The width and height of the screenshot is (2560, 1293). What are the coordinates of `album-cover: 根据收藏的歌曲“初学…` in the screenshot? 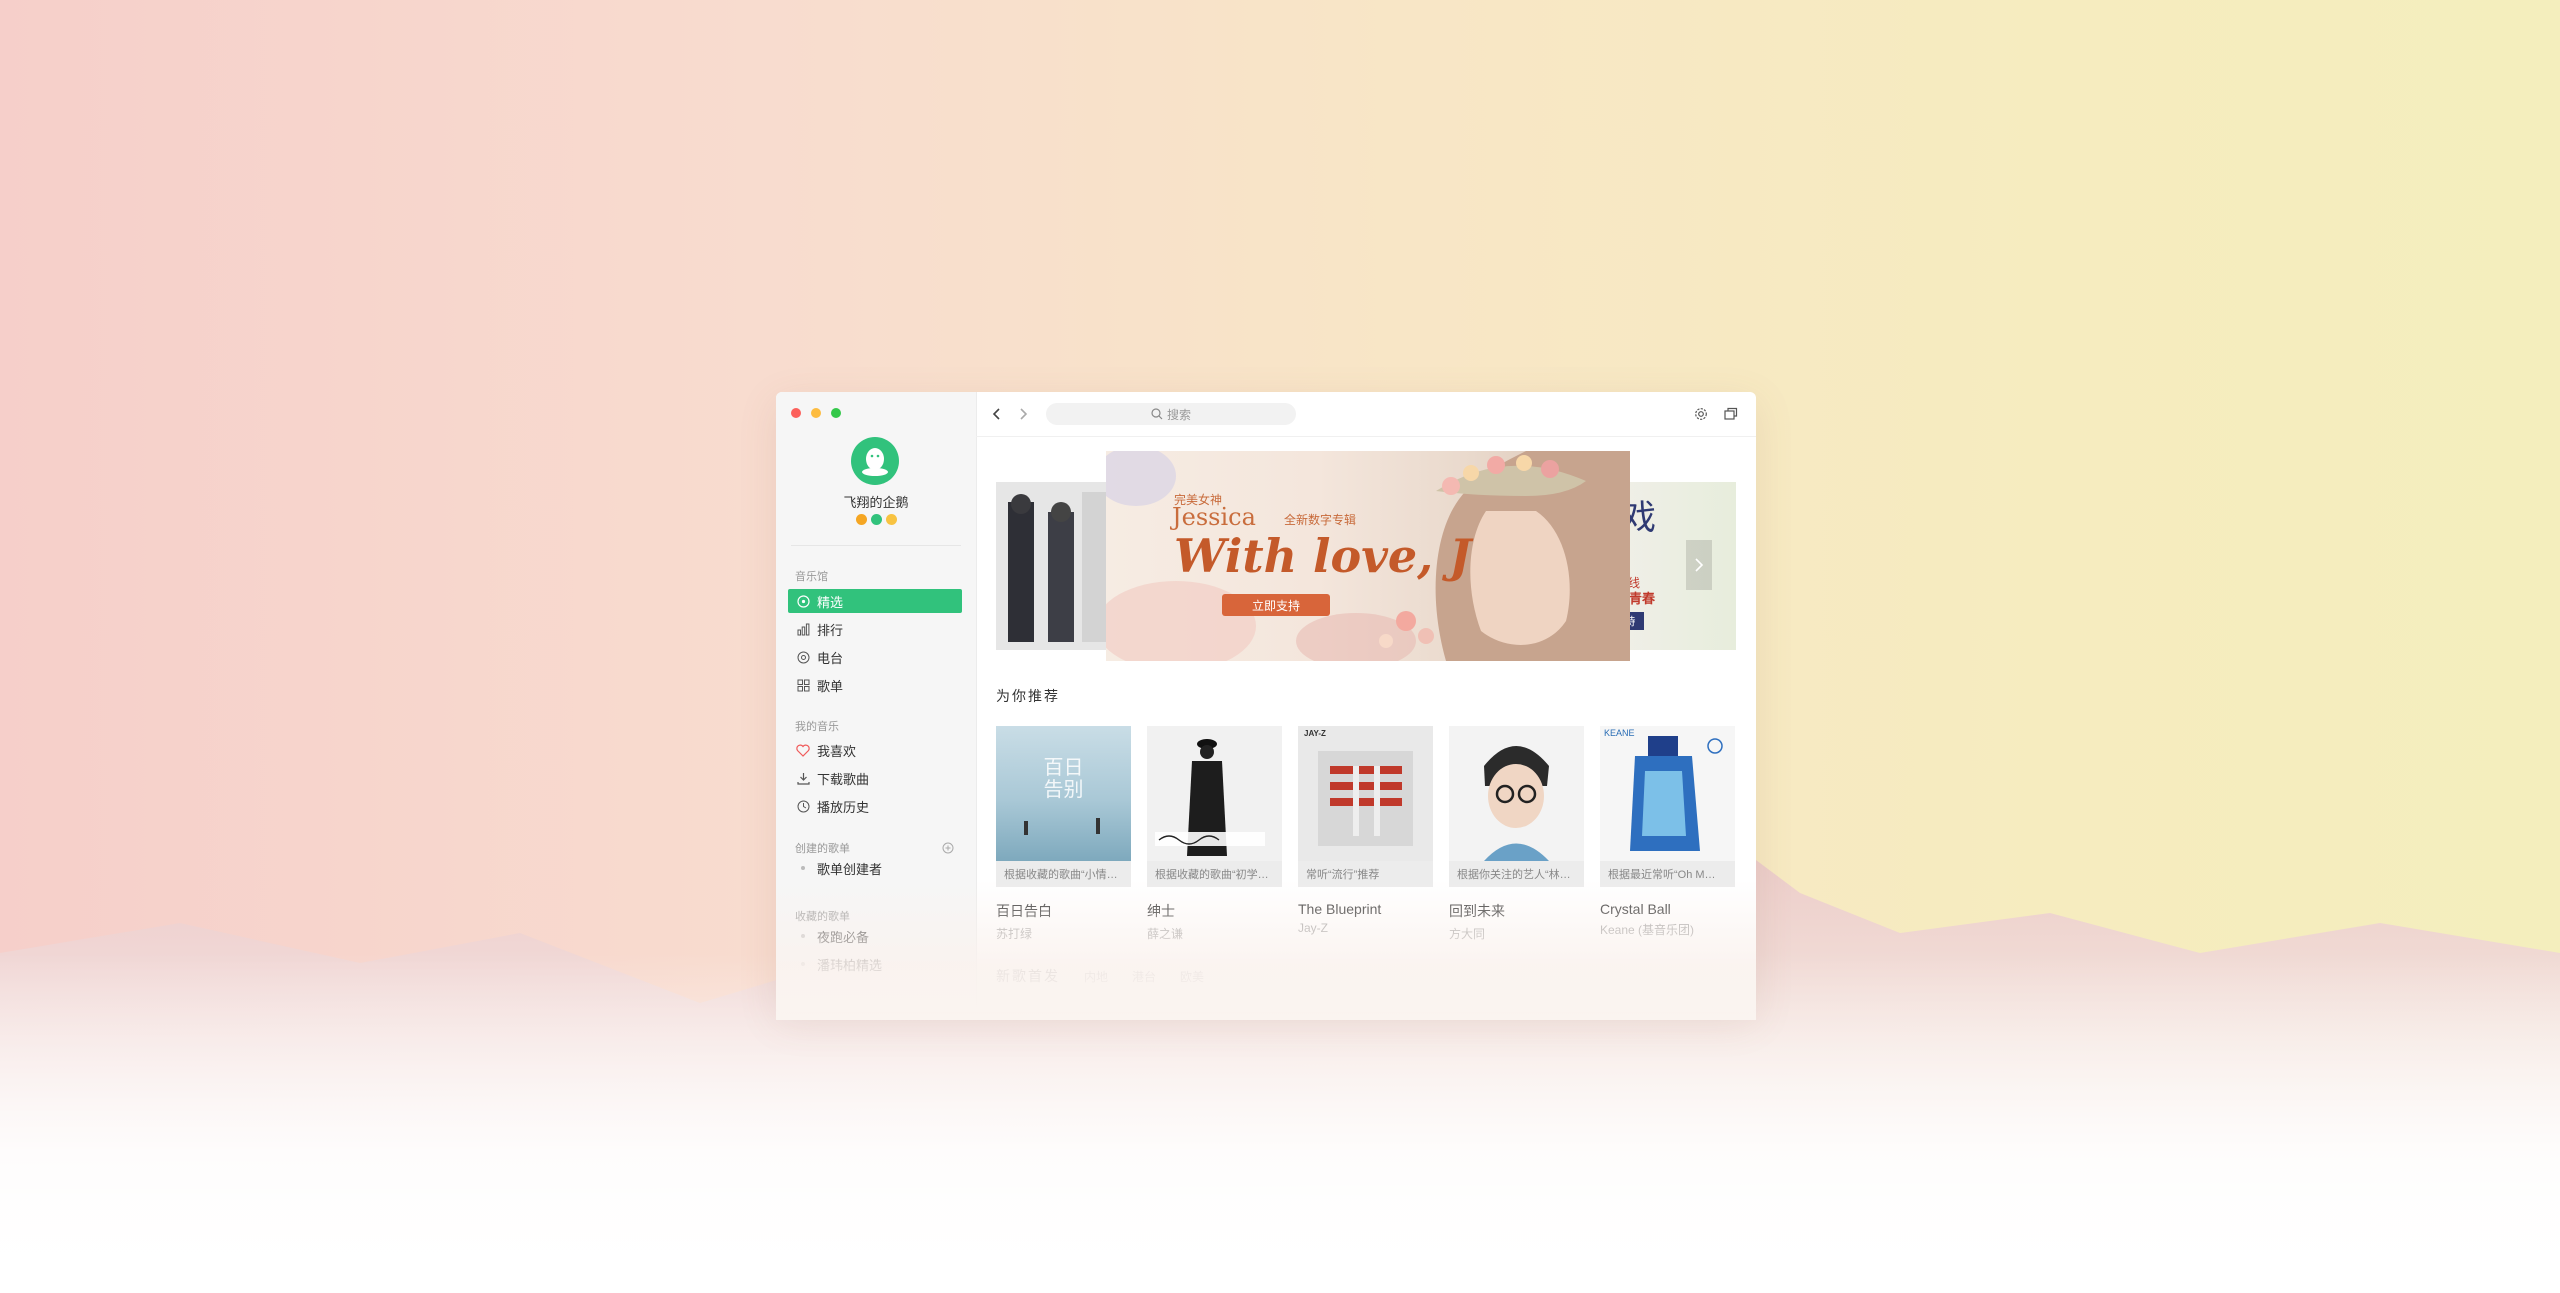 It's located at (1214, 806).